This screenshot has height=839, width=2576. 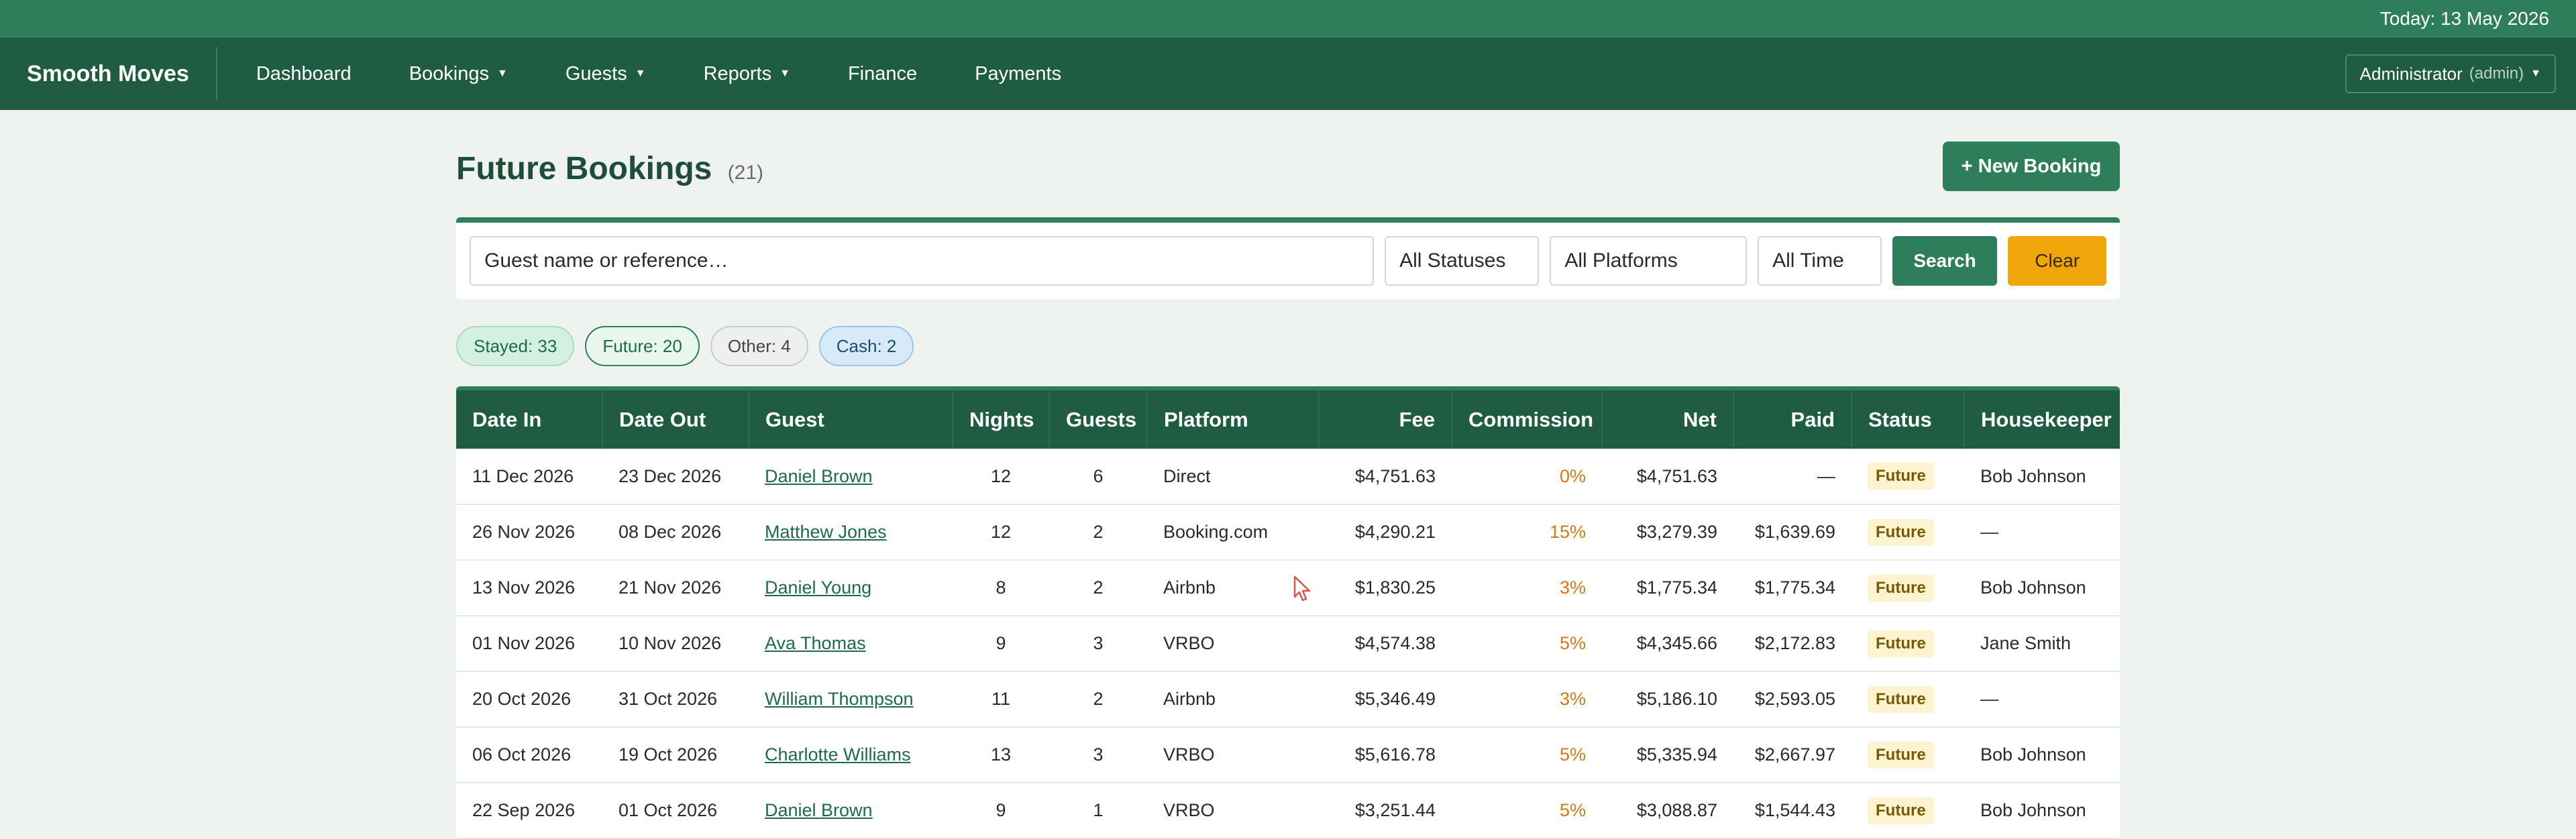 What do you see at coordinates (529, 588) in the screenshot?
I see `date-in-cell: 13 Nov 2026` at bounding box center [529, 588].